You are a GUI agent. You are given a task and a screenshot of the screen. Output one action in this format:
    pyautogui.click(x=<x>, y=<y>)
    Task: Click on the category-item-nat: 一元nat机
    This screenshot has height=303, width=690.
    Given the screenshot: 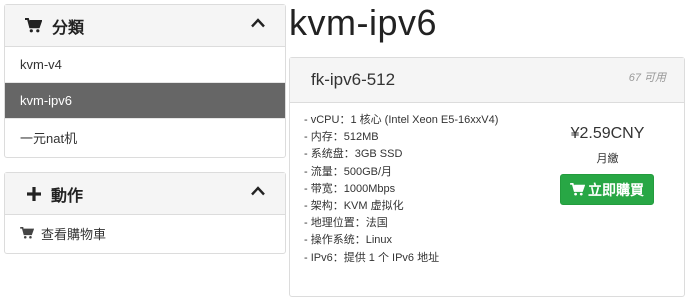 What is the action you would take?
    pyautogui.click(x=145, y=137)
    